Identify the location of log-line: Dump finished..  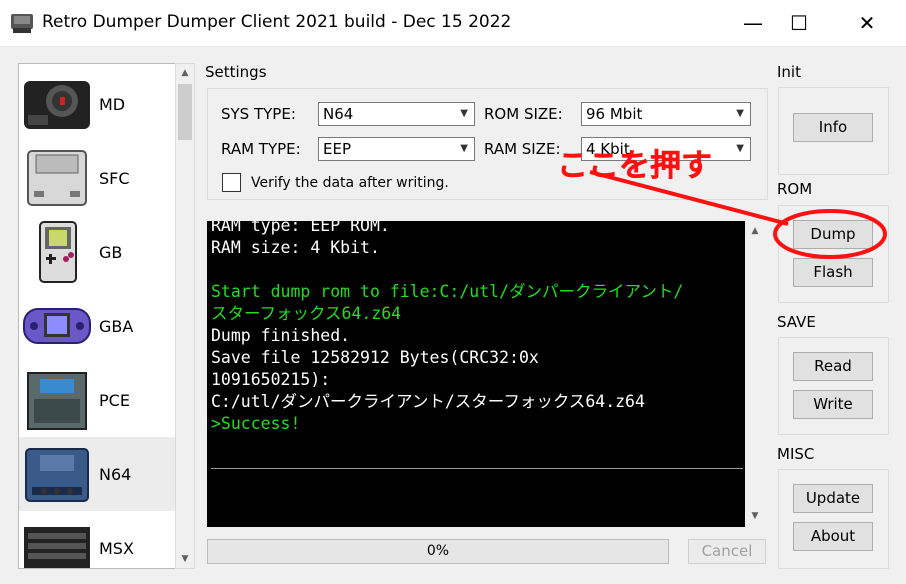
(281, 335).